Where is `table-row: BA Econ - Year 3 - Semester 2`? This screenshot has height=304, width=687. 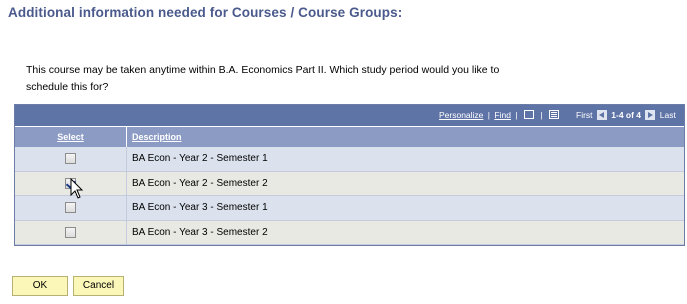 table-row: BA Econ - Year 3 - Semester 2 is located at coordinates (349, 232).